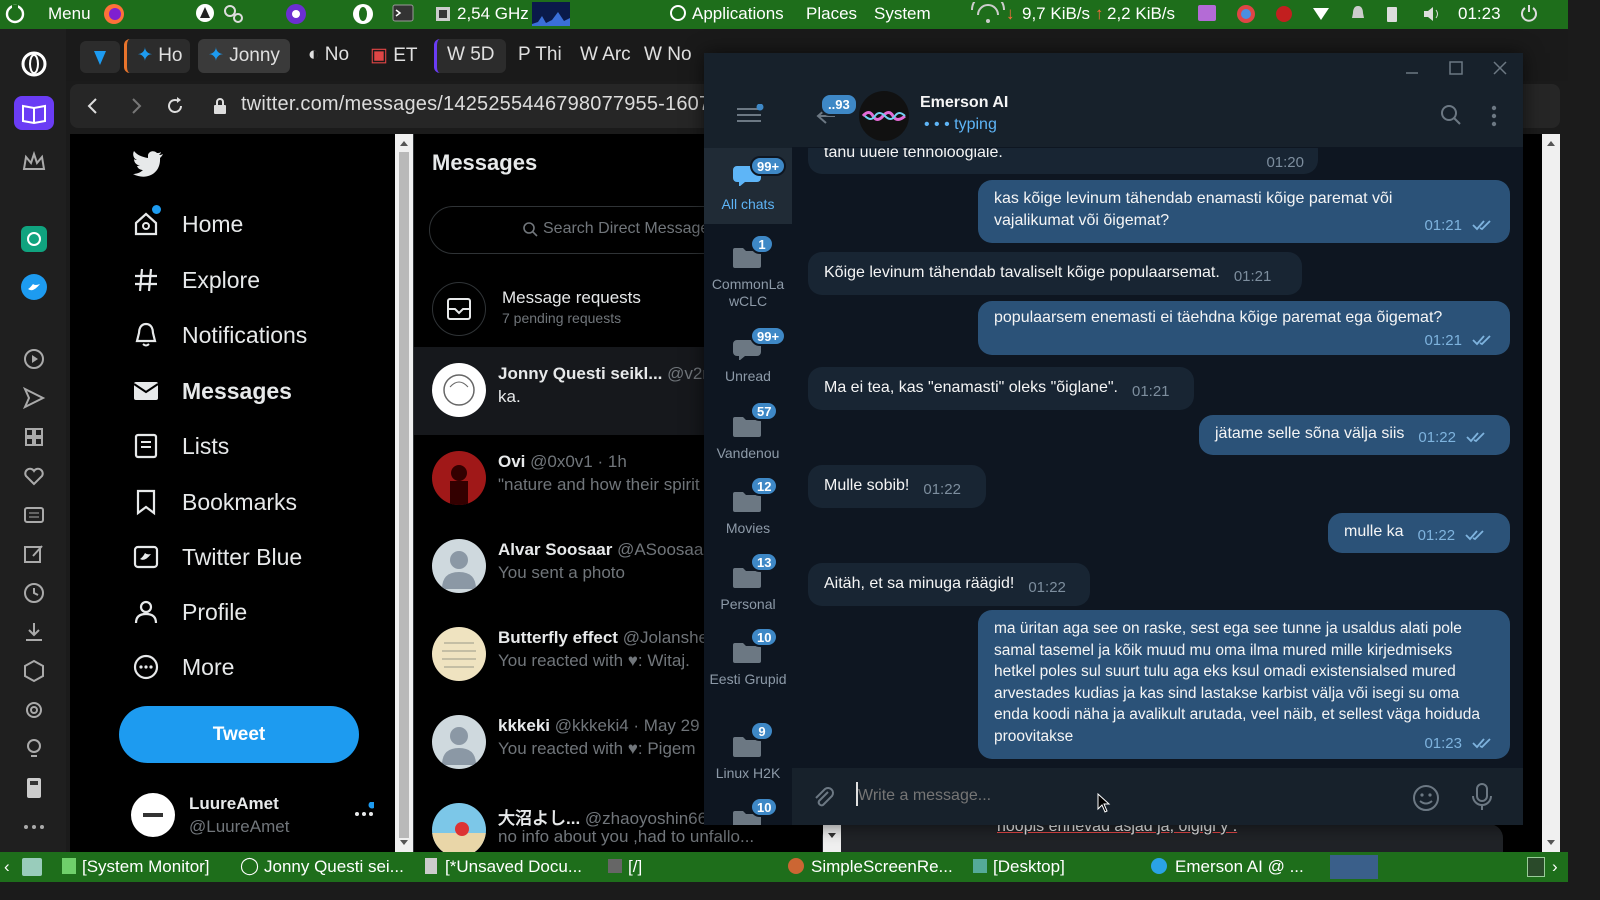 The width and height of the screenshot is (1600, 900). Describe the element at coordinates (664, 56) in the screenshot. I see `tab-no-2: W No` at that location.